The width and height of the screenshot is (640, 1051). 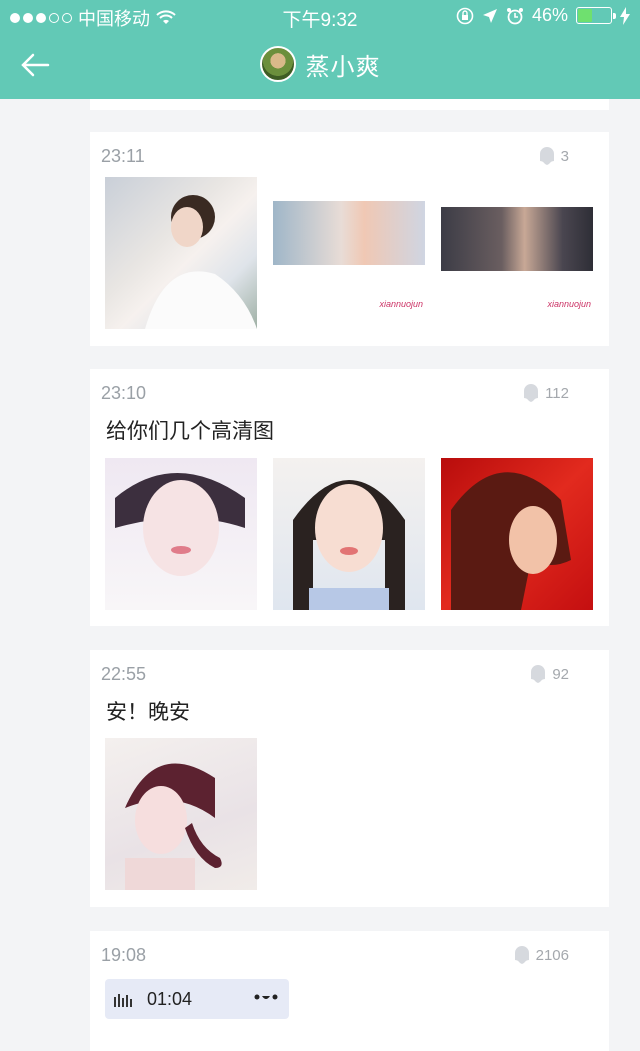 I want to click on alarm-icon, so click(x=514, y=15).